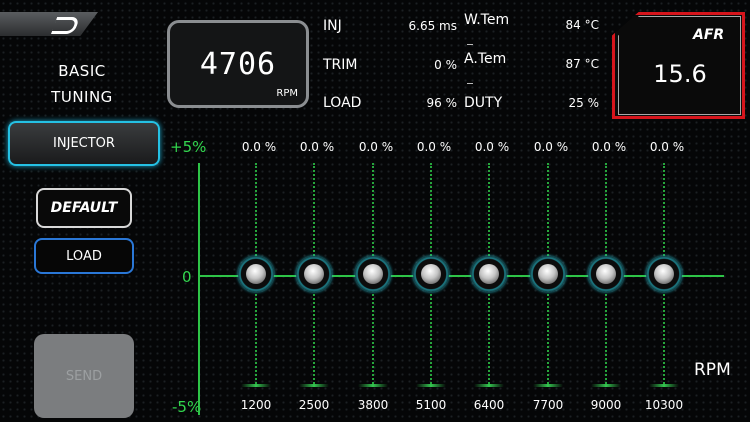 The height and width of the screenshot is (422, 750). Describe the element at coordinates (548, 405) in the screenshot. I see `rpm-tick-label: 7700` at that location.